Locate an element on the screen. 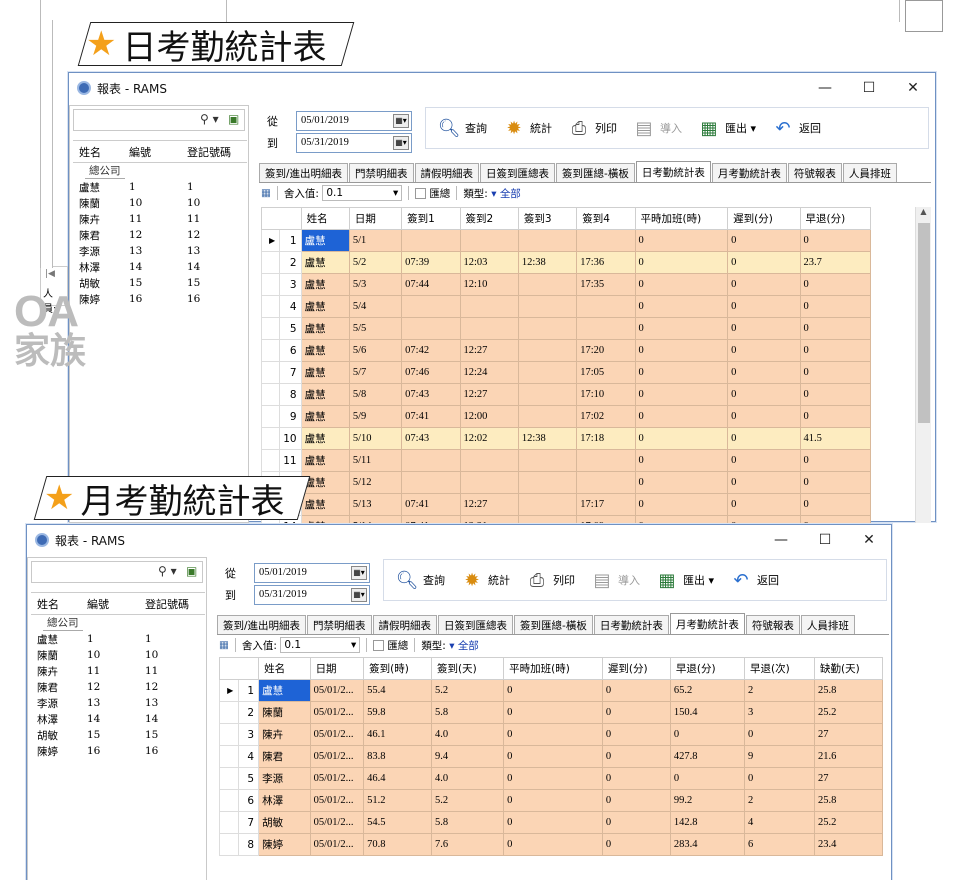 This screenshot has height=880, width=960. table-cell: 17:17 is located at coordinates (606, 504).